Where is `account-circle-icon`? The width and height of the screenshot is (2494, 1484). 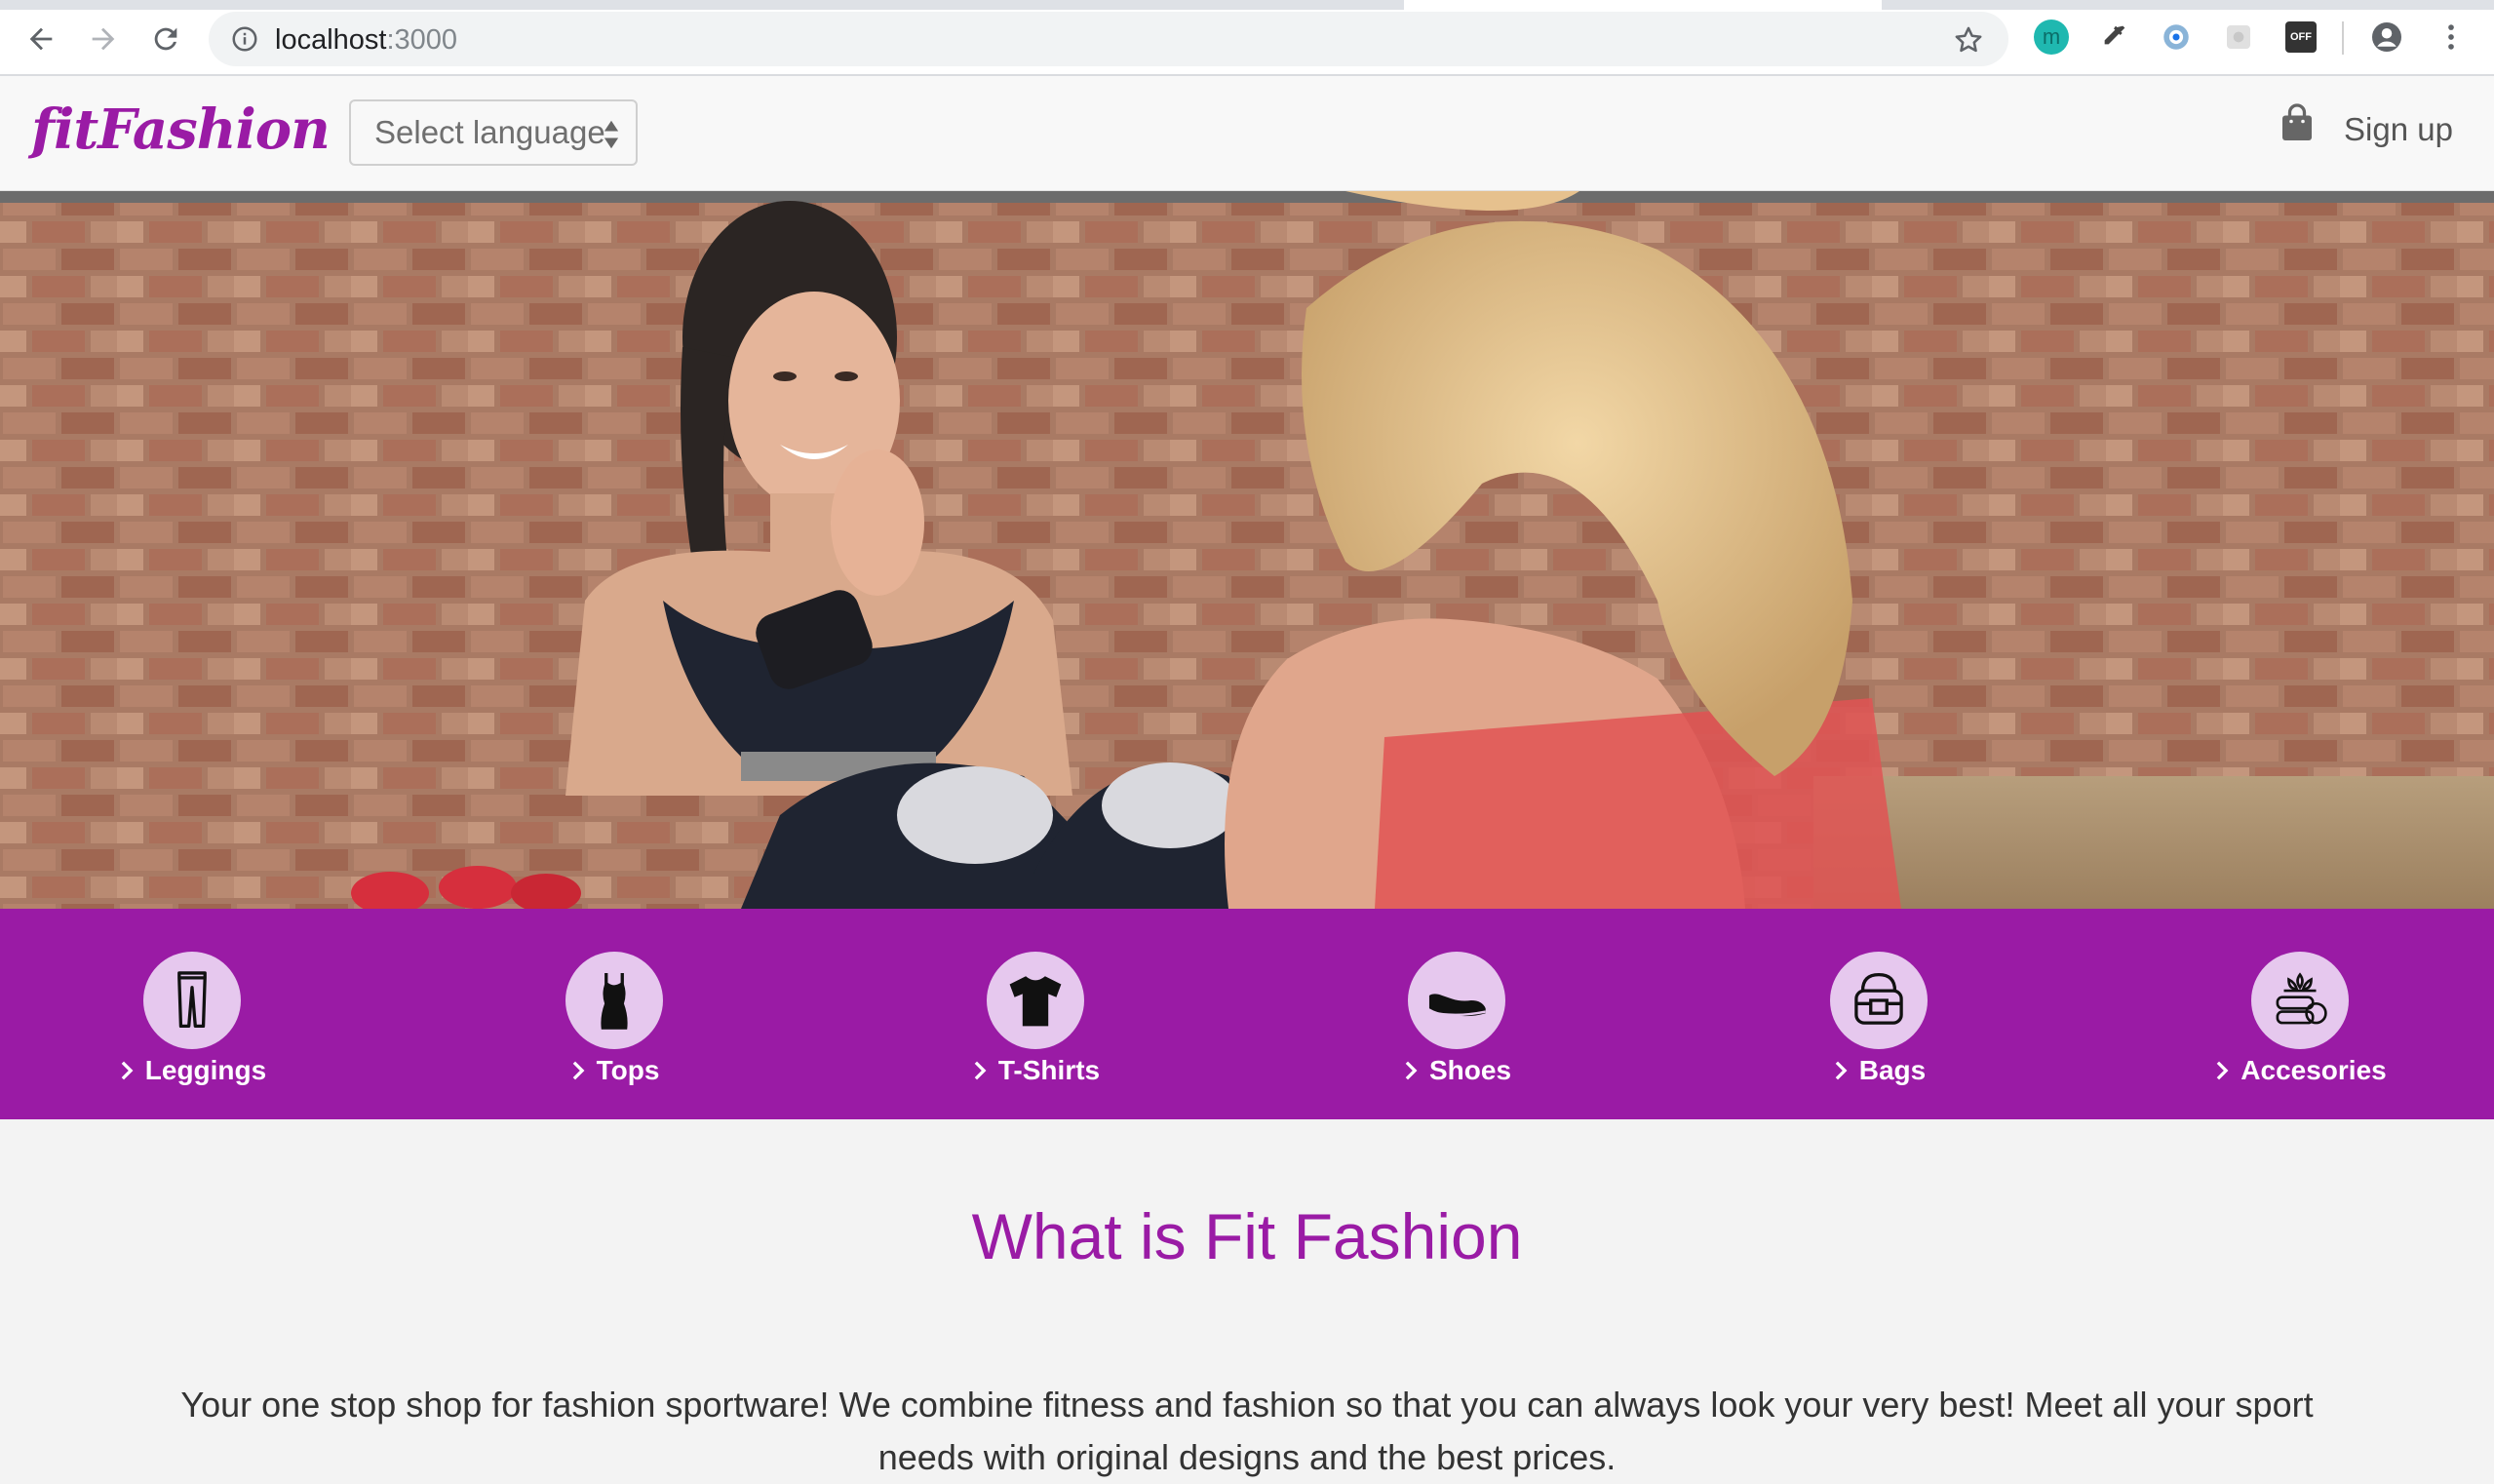
account-circle-icon is located at coordinates (2386, 37).